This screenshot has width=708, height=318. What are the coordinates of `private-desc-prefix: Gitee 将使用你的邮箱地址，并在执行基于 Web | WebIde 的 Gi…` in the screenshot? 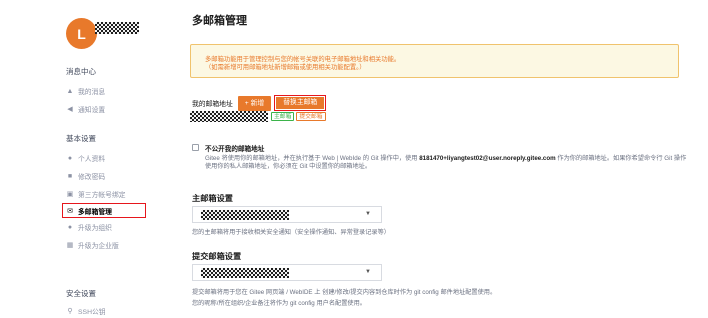 It's located at (312, 158).